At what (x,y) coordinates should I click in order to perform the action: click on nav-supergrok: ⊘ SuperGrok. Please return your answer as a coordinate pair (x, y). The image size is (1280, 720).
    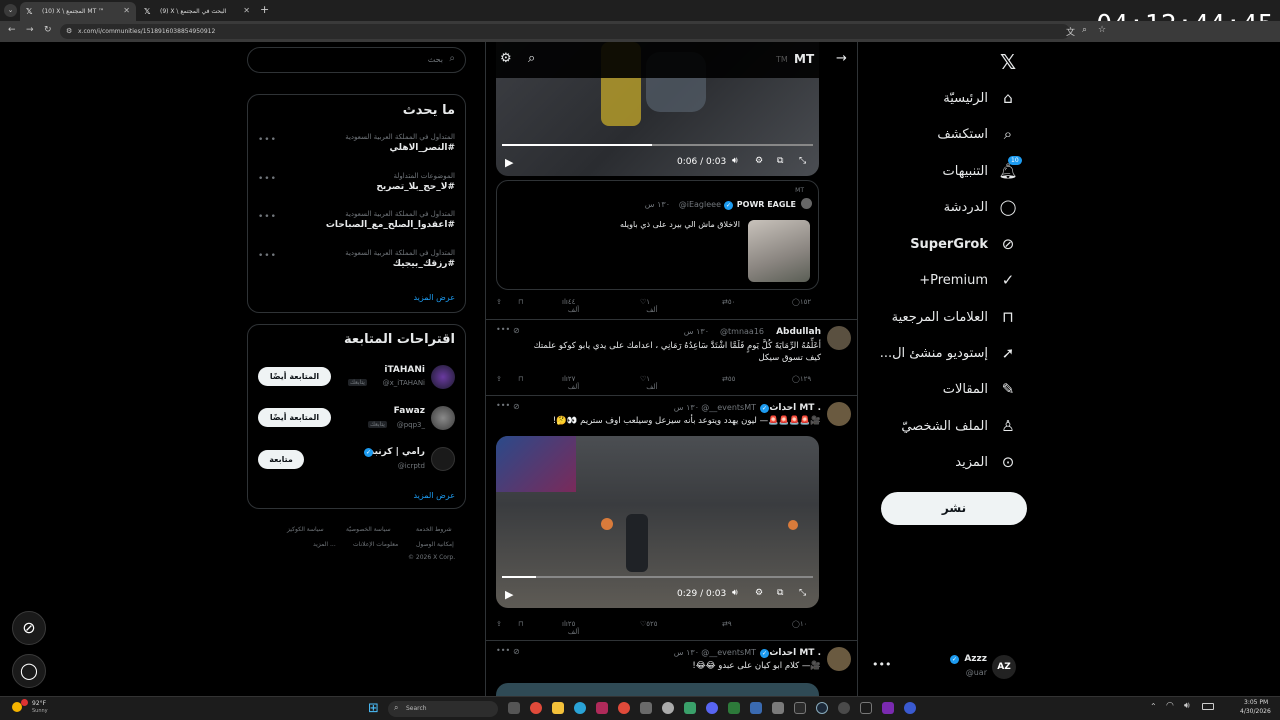
    Looking at the image, I should click on (964, 244).